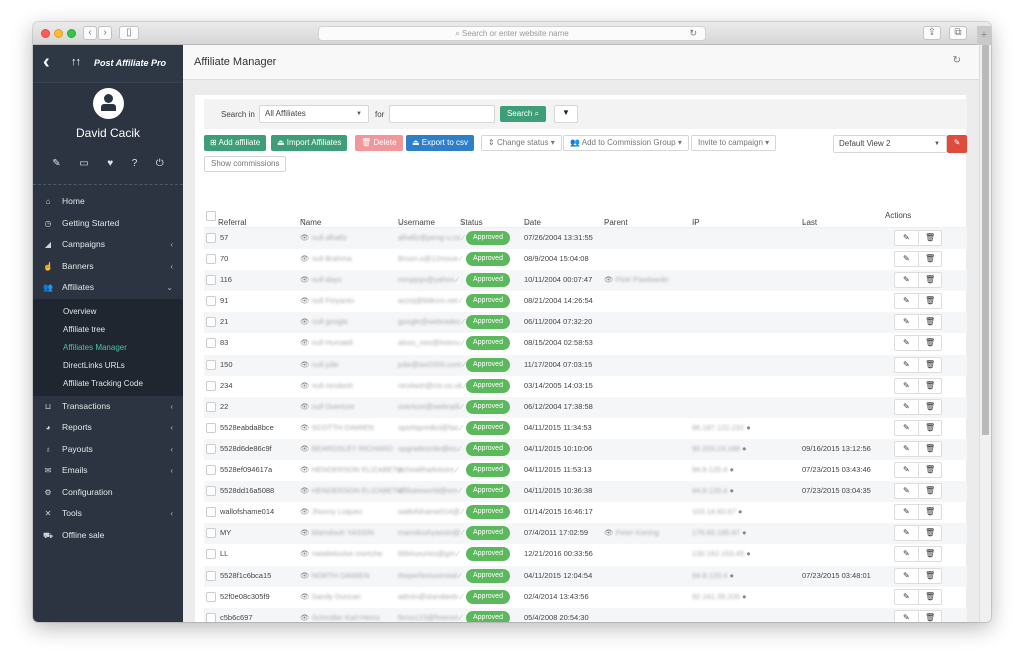  I want to click on view-select: Default View 2 ▼, so click(890, 144).